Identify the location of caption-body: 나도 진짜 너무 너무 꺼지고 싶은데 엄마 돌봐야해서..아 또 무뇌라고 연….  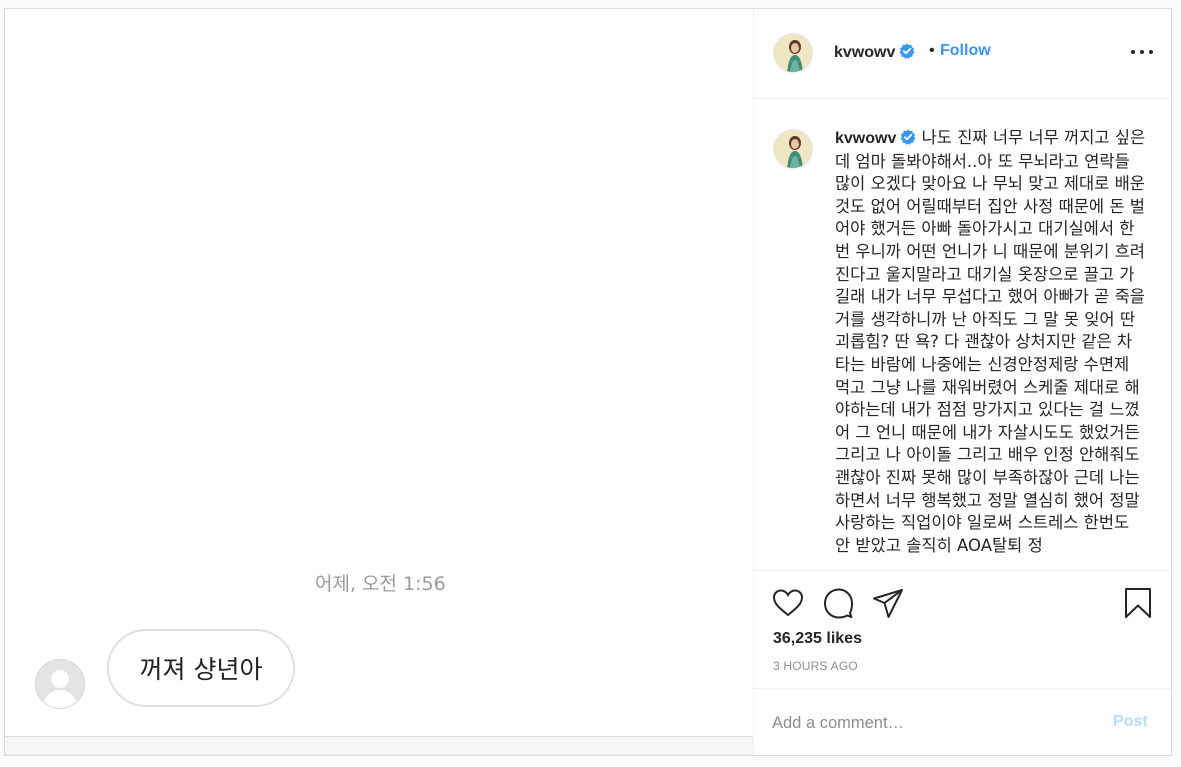
(990, 341).